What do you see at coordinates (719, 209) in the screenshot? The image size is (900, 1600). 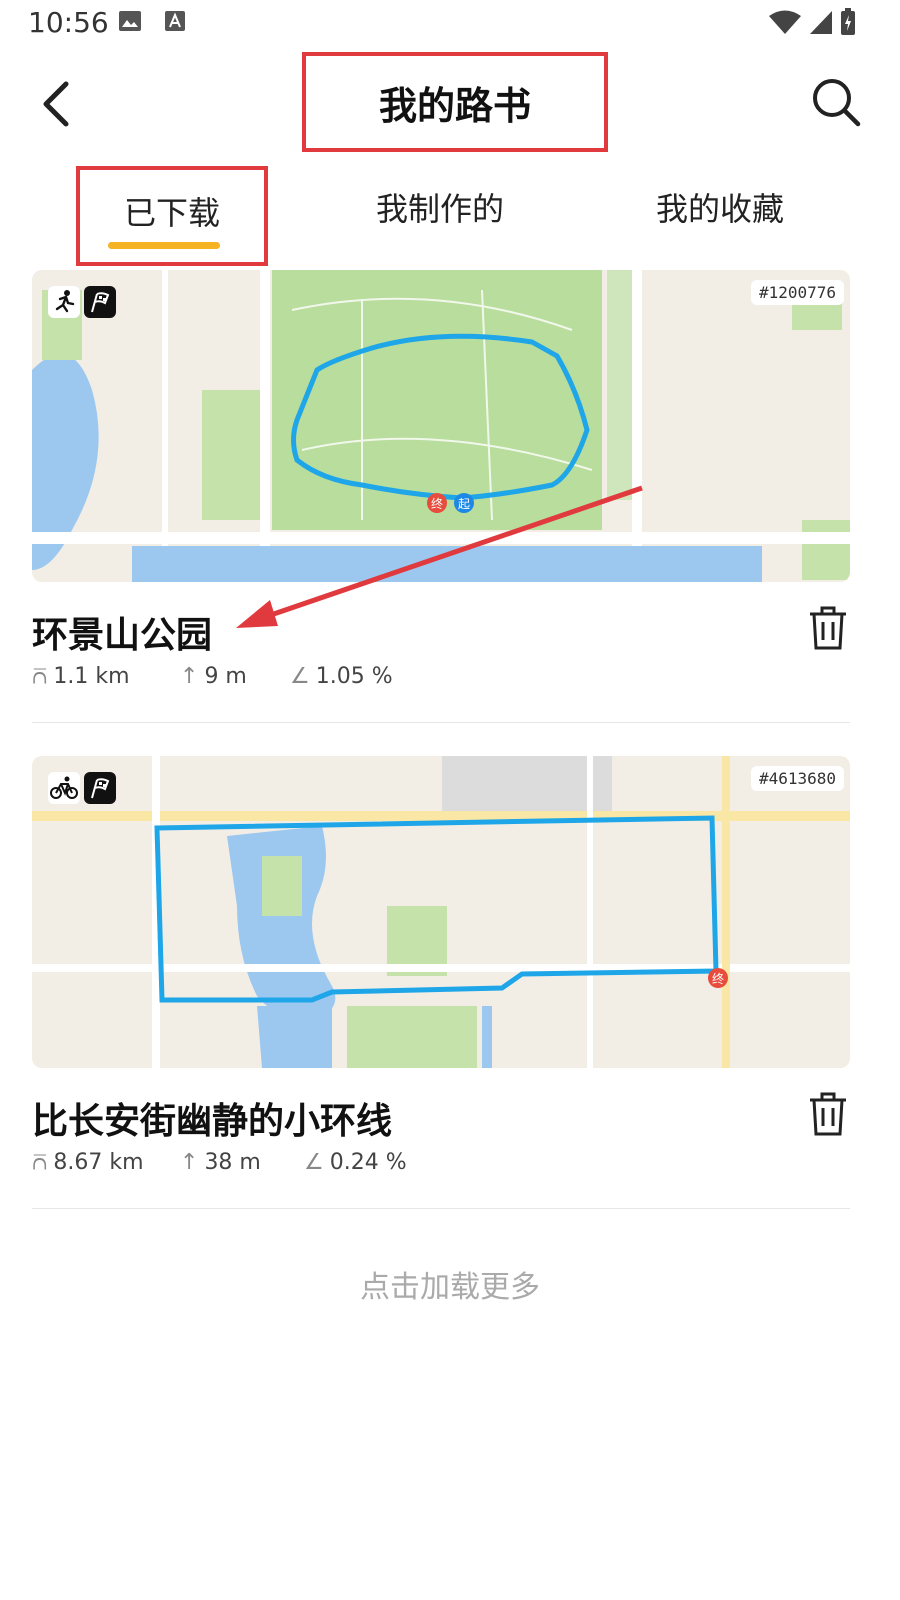 I see `tab-my-favorites-label: 我的收藏` at bounding box center [719, 209].